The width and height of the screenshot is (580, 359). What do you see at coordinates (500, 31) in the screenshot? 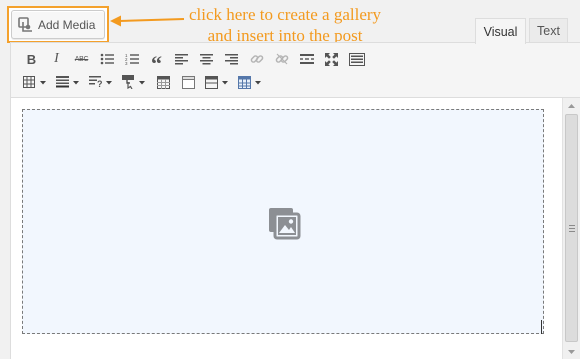
I see `tab-visual: Visual` at bounding box center [500, 31].